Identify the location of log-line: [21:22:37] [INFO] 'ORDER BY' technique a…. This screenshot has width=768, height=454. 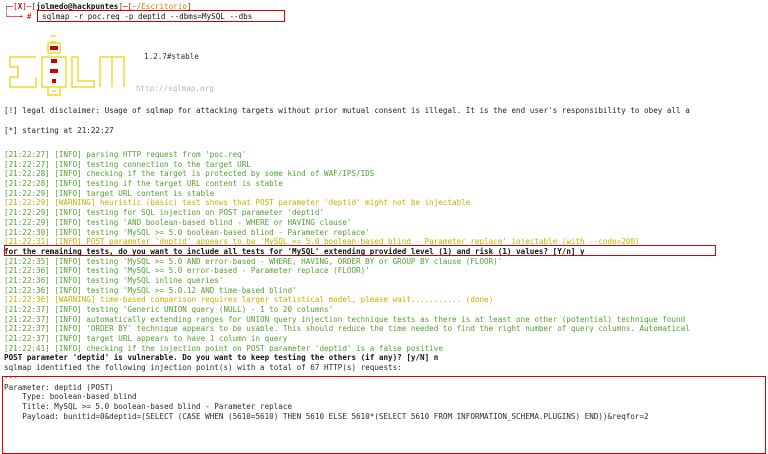
(347, 329).